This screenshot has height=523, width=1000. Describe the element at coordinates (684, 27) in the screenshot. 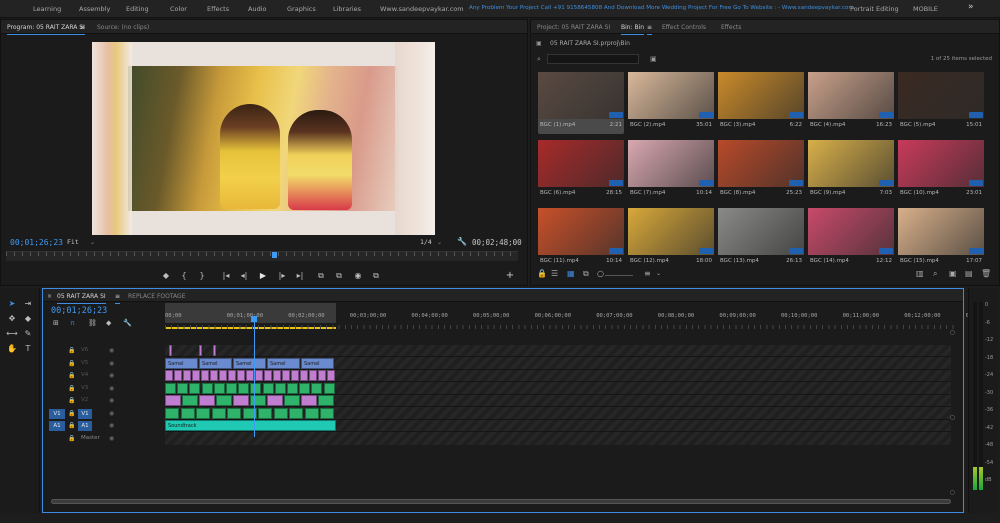

I see `tab-effect-controls: Effect Controls` at that location.